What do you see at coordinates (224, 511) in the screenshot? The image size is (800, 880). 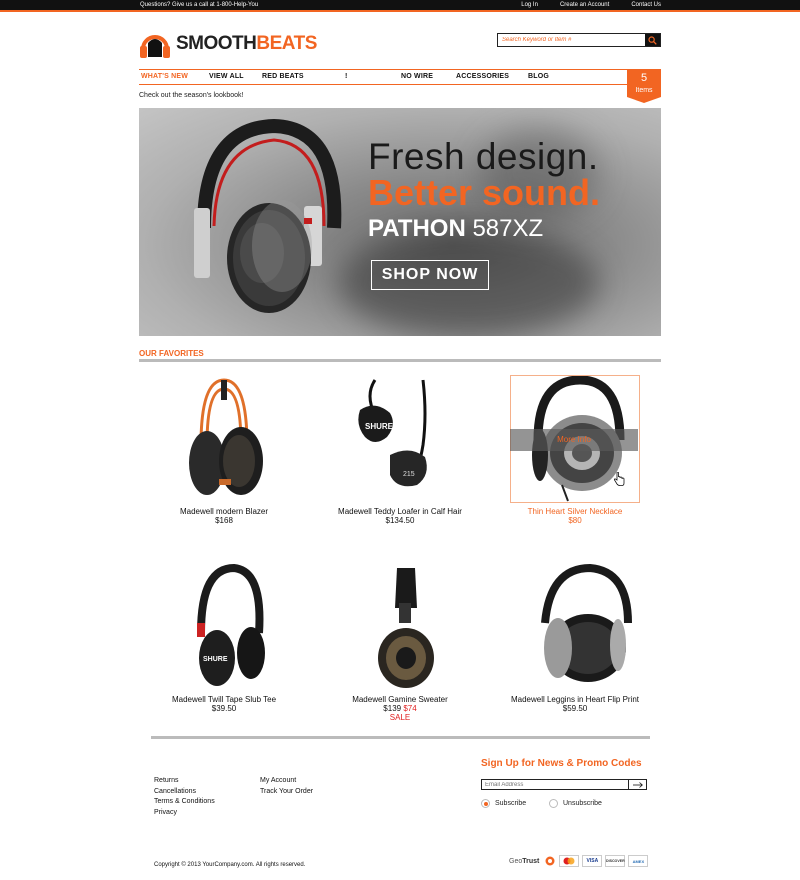 I see `product-name: Madewell modern Blazer` at bounding box center [224, 511].